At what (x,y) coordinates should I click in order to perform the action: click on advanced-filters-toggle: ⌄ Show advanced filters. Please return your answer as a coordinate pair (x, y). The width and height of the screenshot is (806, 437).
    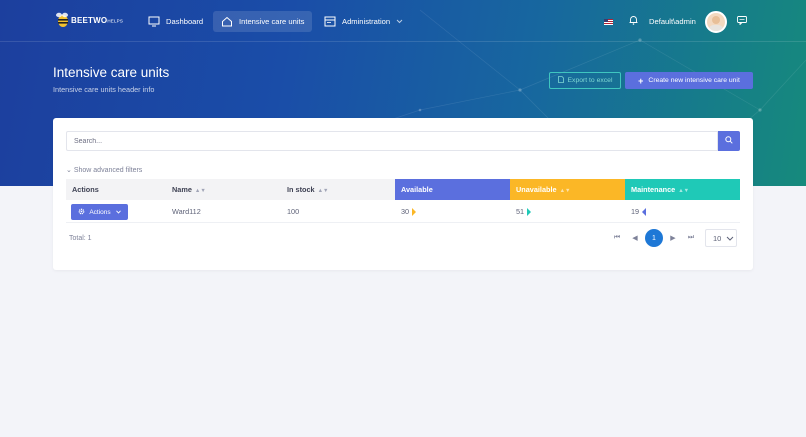
    Looking at the image, I should click on (104, 170).